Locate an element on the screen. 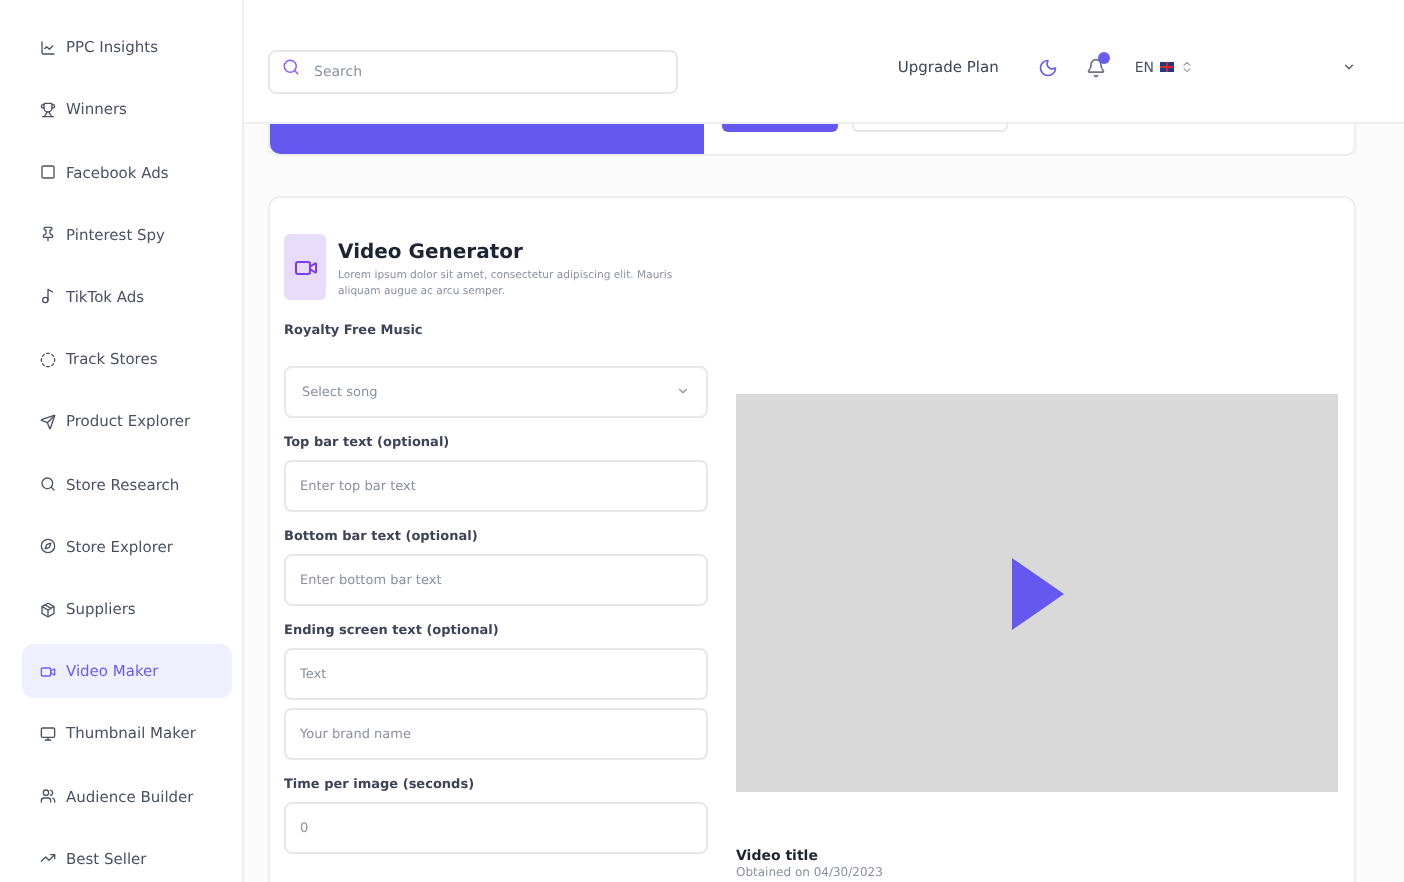  package-icon is located at coordinates (48, 609).